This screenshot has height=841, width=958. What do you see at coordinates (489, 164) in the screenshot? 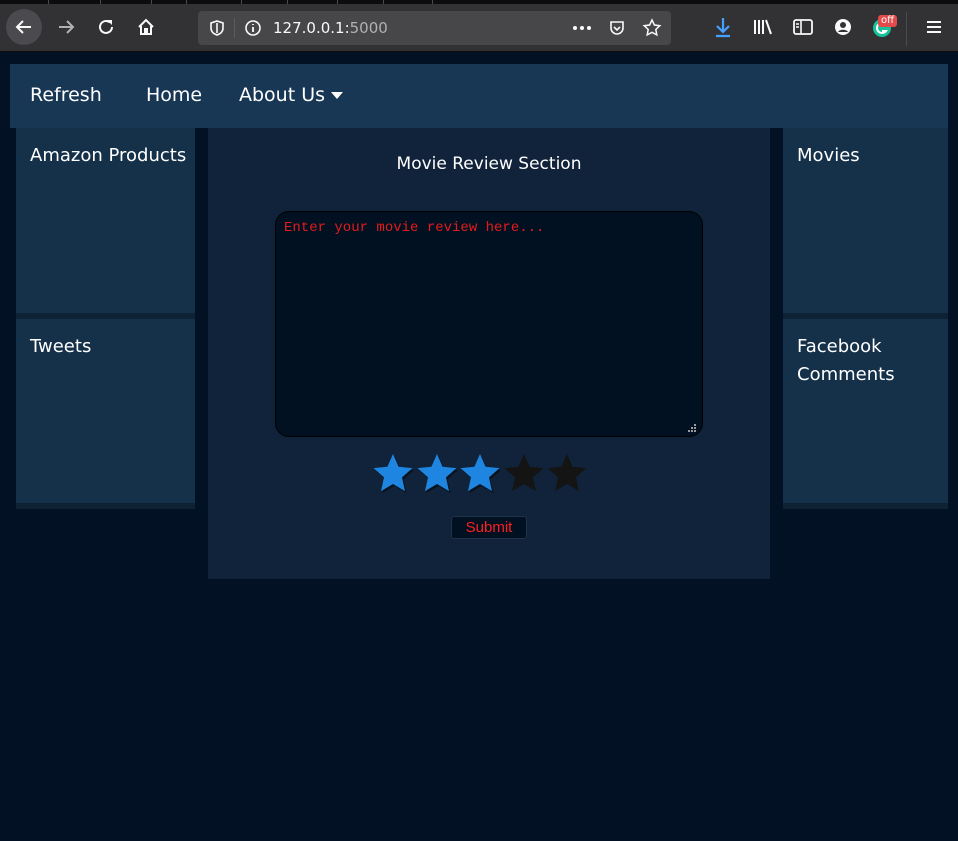
I see `section-title: Movie Review Section` at bounding box center [489, 164].